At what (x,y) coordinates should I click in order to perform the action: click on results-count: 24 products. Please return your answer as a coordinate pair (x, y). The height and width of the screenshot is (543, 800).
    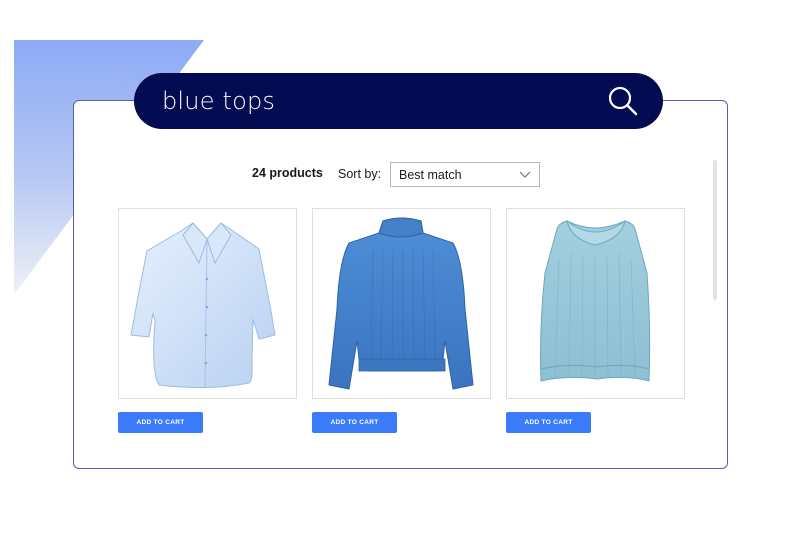
    Looking at the image, I should click on (287, 173).